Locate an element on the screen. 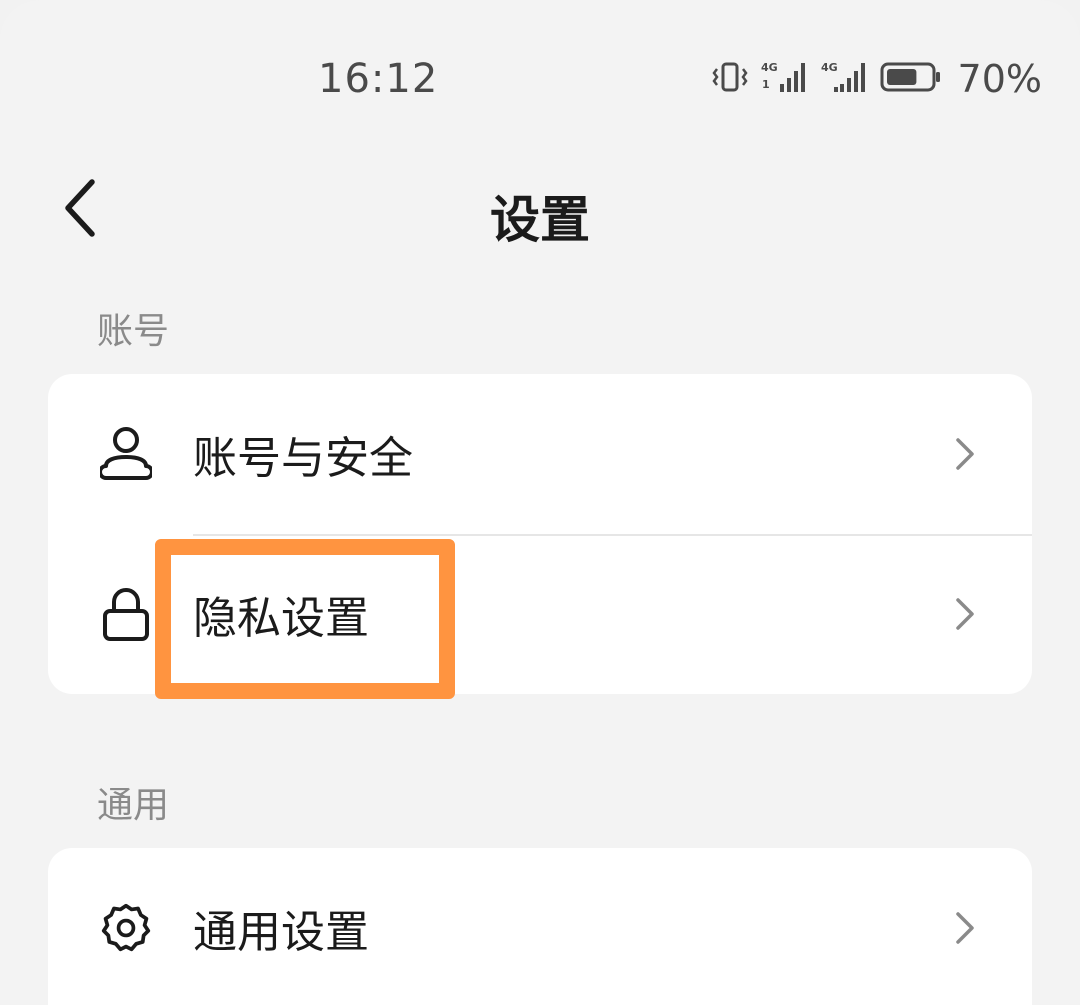 Image resolution: width=1080 pixels, height=1005 pixels. page-title: 设置 is located at coordinates (540, 220).